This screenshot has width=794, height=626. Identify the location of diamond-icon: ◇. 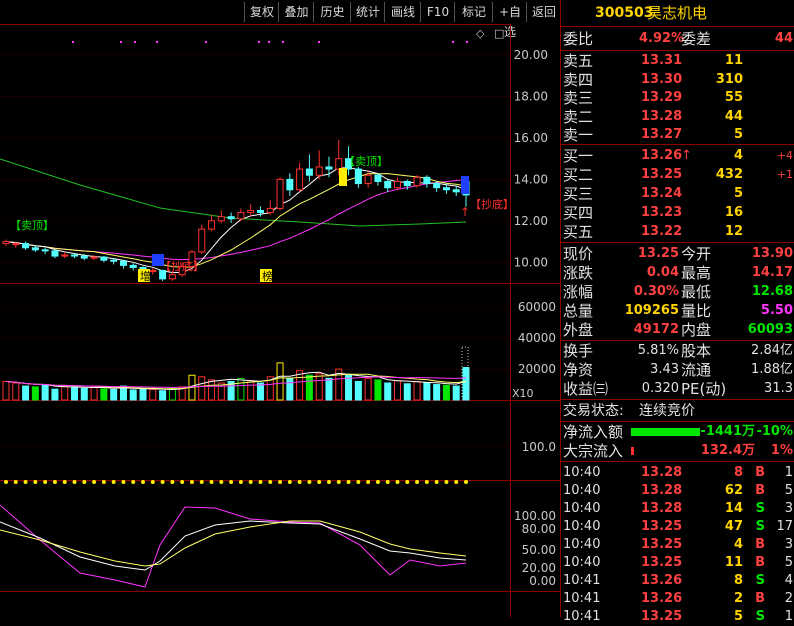
(480, 33).